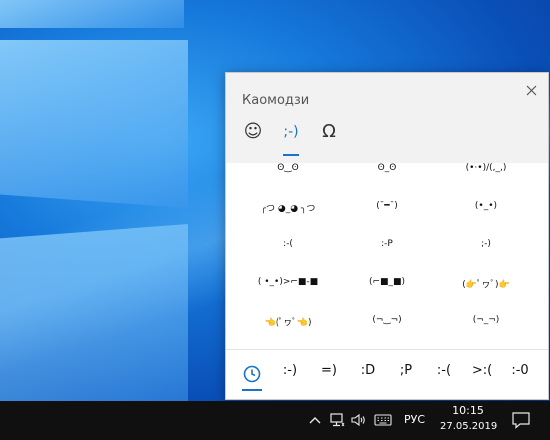 This screenshot has width=550, height=440. What do you see at coordinates (288, 244) in the screenshot?
I see `kaomoji-item: :-(` at bounding box center [288, 244].